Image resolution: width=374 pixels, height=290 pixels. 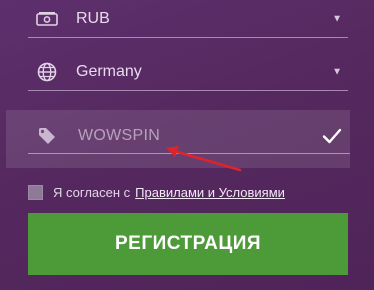 I want to click on tag-icon, so click(x=47, y=136).